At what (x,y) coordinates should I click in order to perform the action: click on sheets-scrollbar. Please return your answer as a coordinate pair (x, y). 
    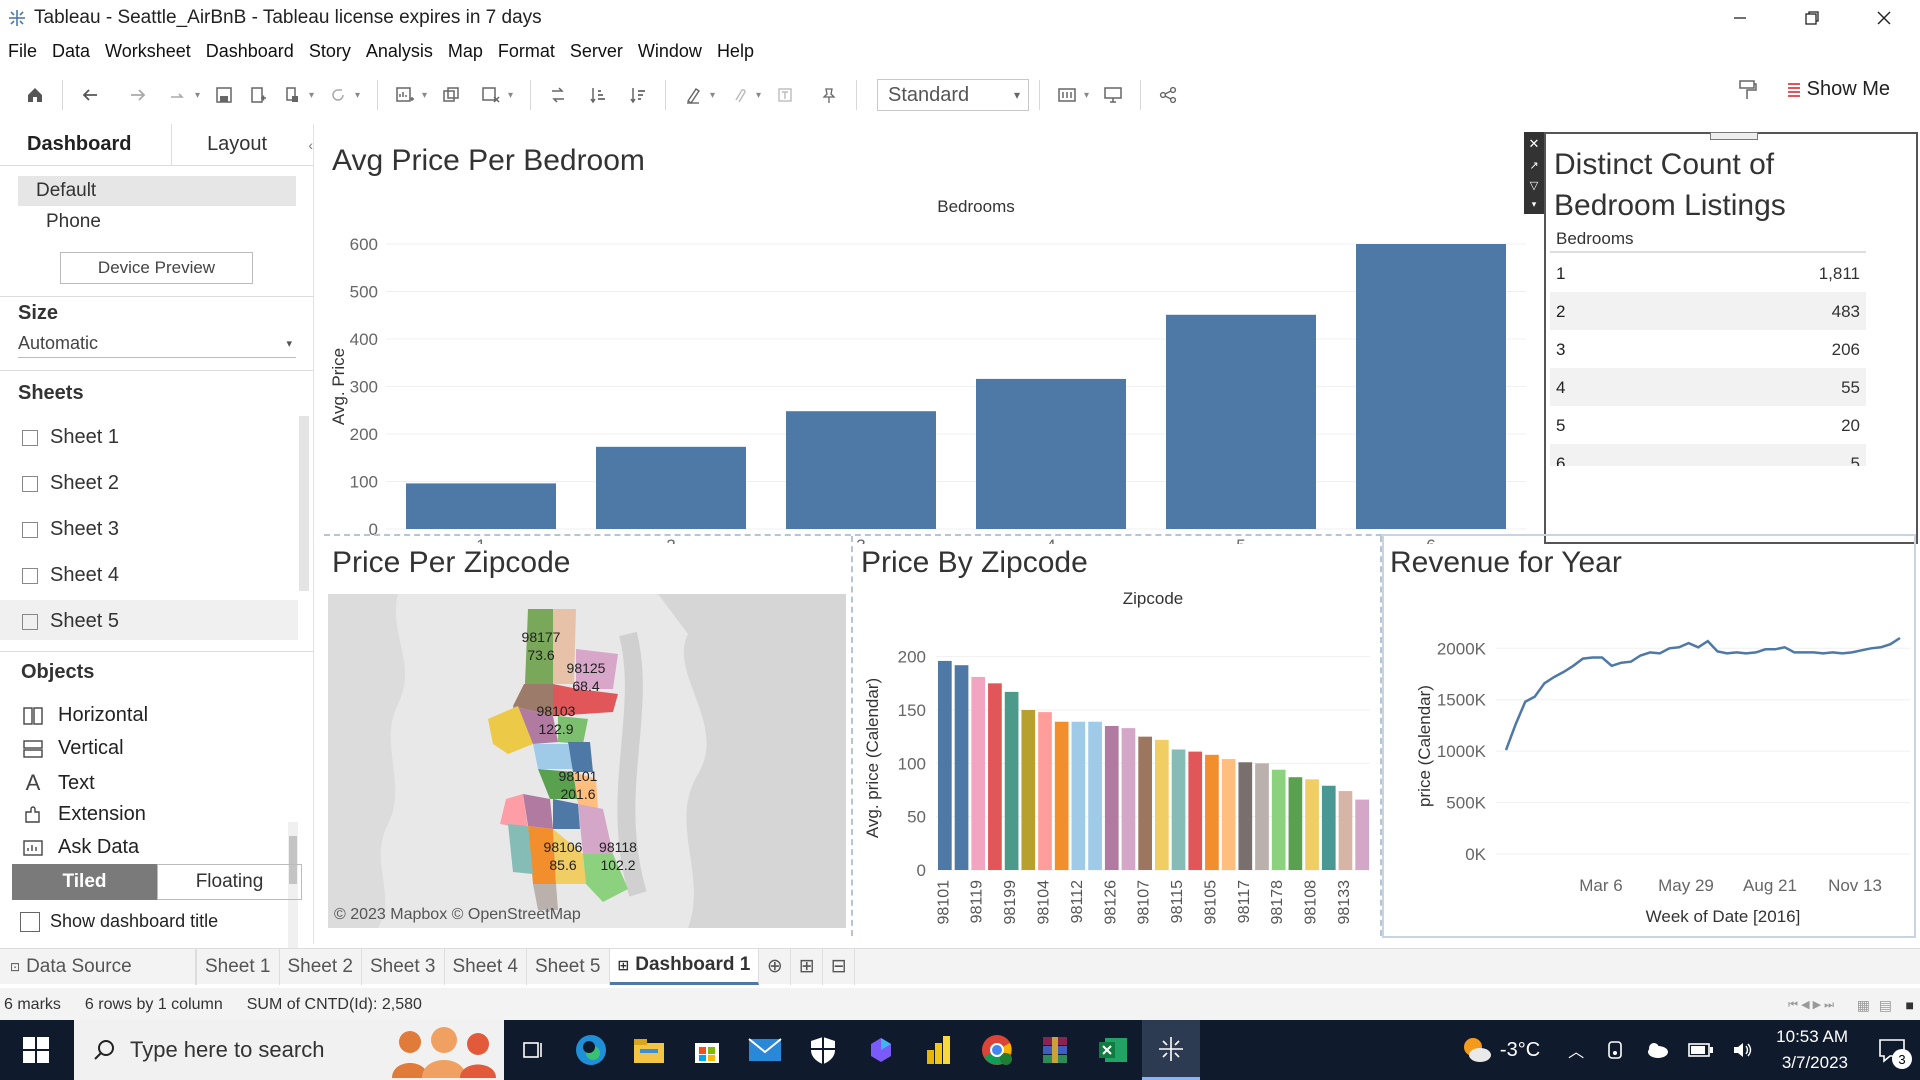
    Looking at the image, I should click on (304, 503).